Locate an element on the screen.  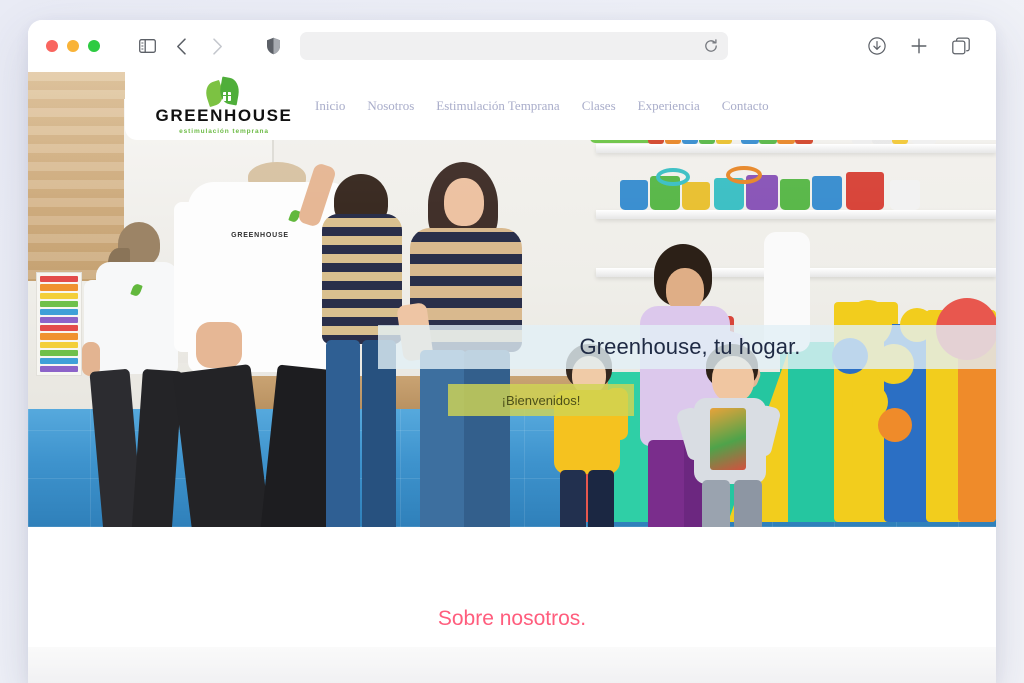
hero-title-banner: Greenhouse, tu hogar. is located at coordinates (687, 347).